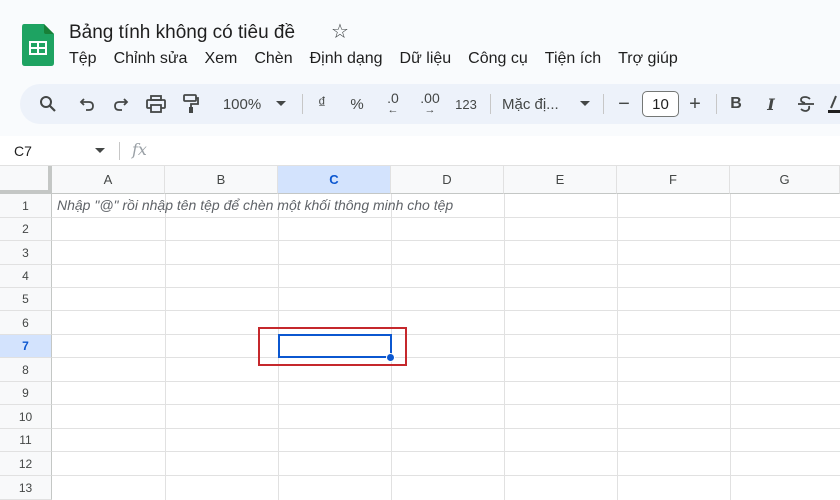 The height and width of the screenshot is (500, 840). I want to click on select-all-corner, so click(26, 180).